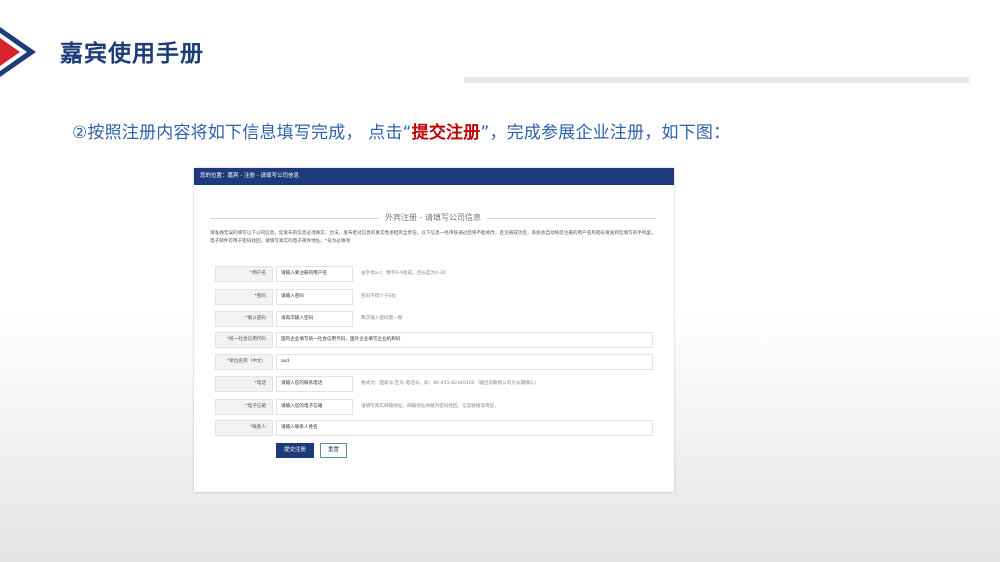 The image size is (1000, 562). I want to click on form-title: 外宾注册 - 请填写公司信息, so click(433, 218).